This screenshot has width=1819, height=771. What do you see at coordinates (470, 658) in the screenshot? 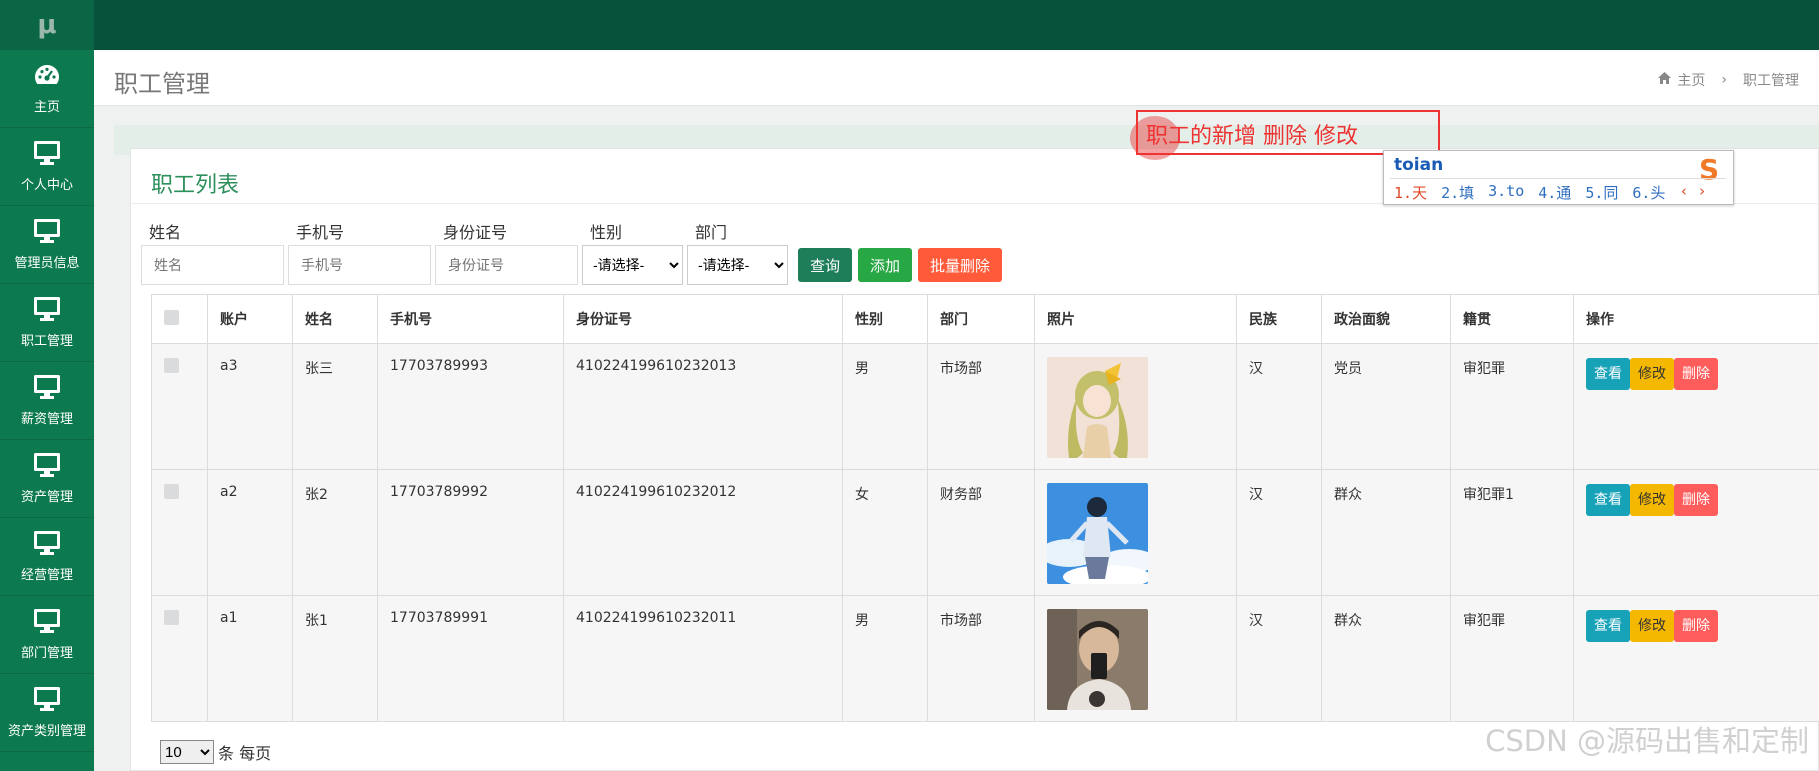
I see `cell-phone: 17703789991` at bounding box center [470, 658].